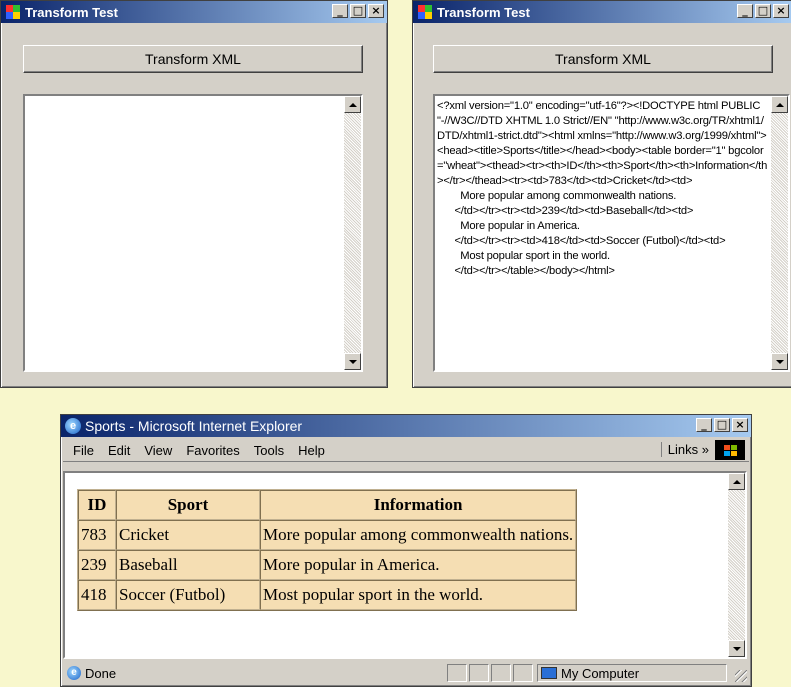 The image size is (791, 687). What do you see at coordinates (188, 535) in the screenshot?
I see `cell-sport: Cricket` at bounding box center [188, 535].